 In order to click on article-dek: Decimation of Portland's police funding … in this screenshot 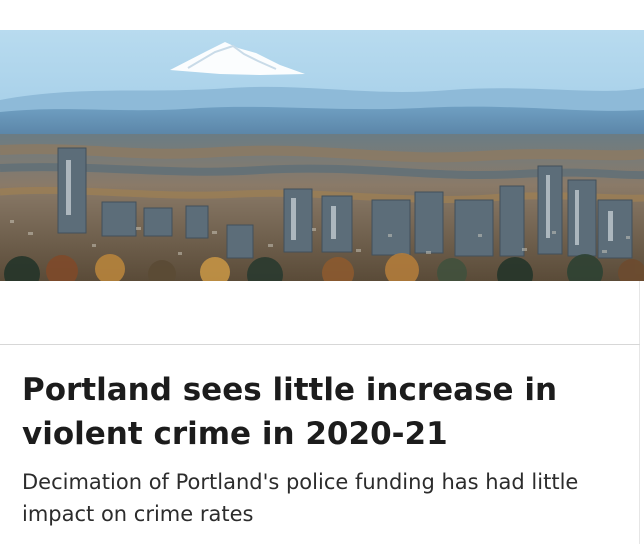, I will do `click(300, 498)`.